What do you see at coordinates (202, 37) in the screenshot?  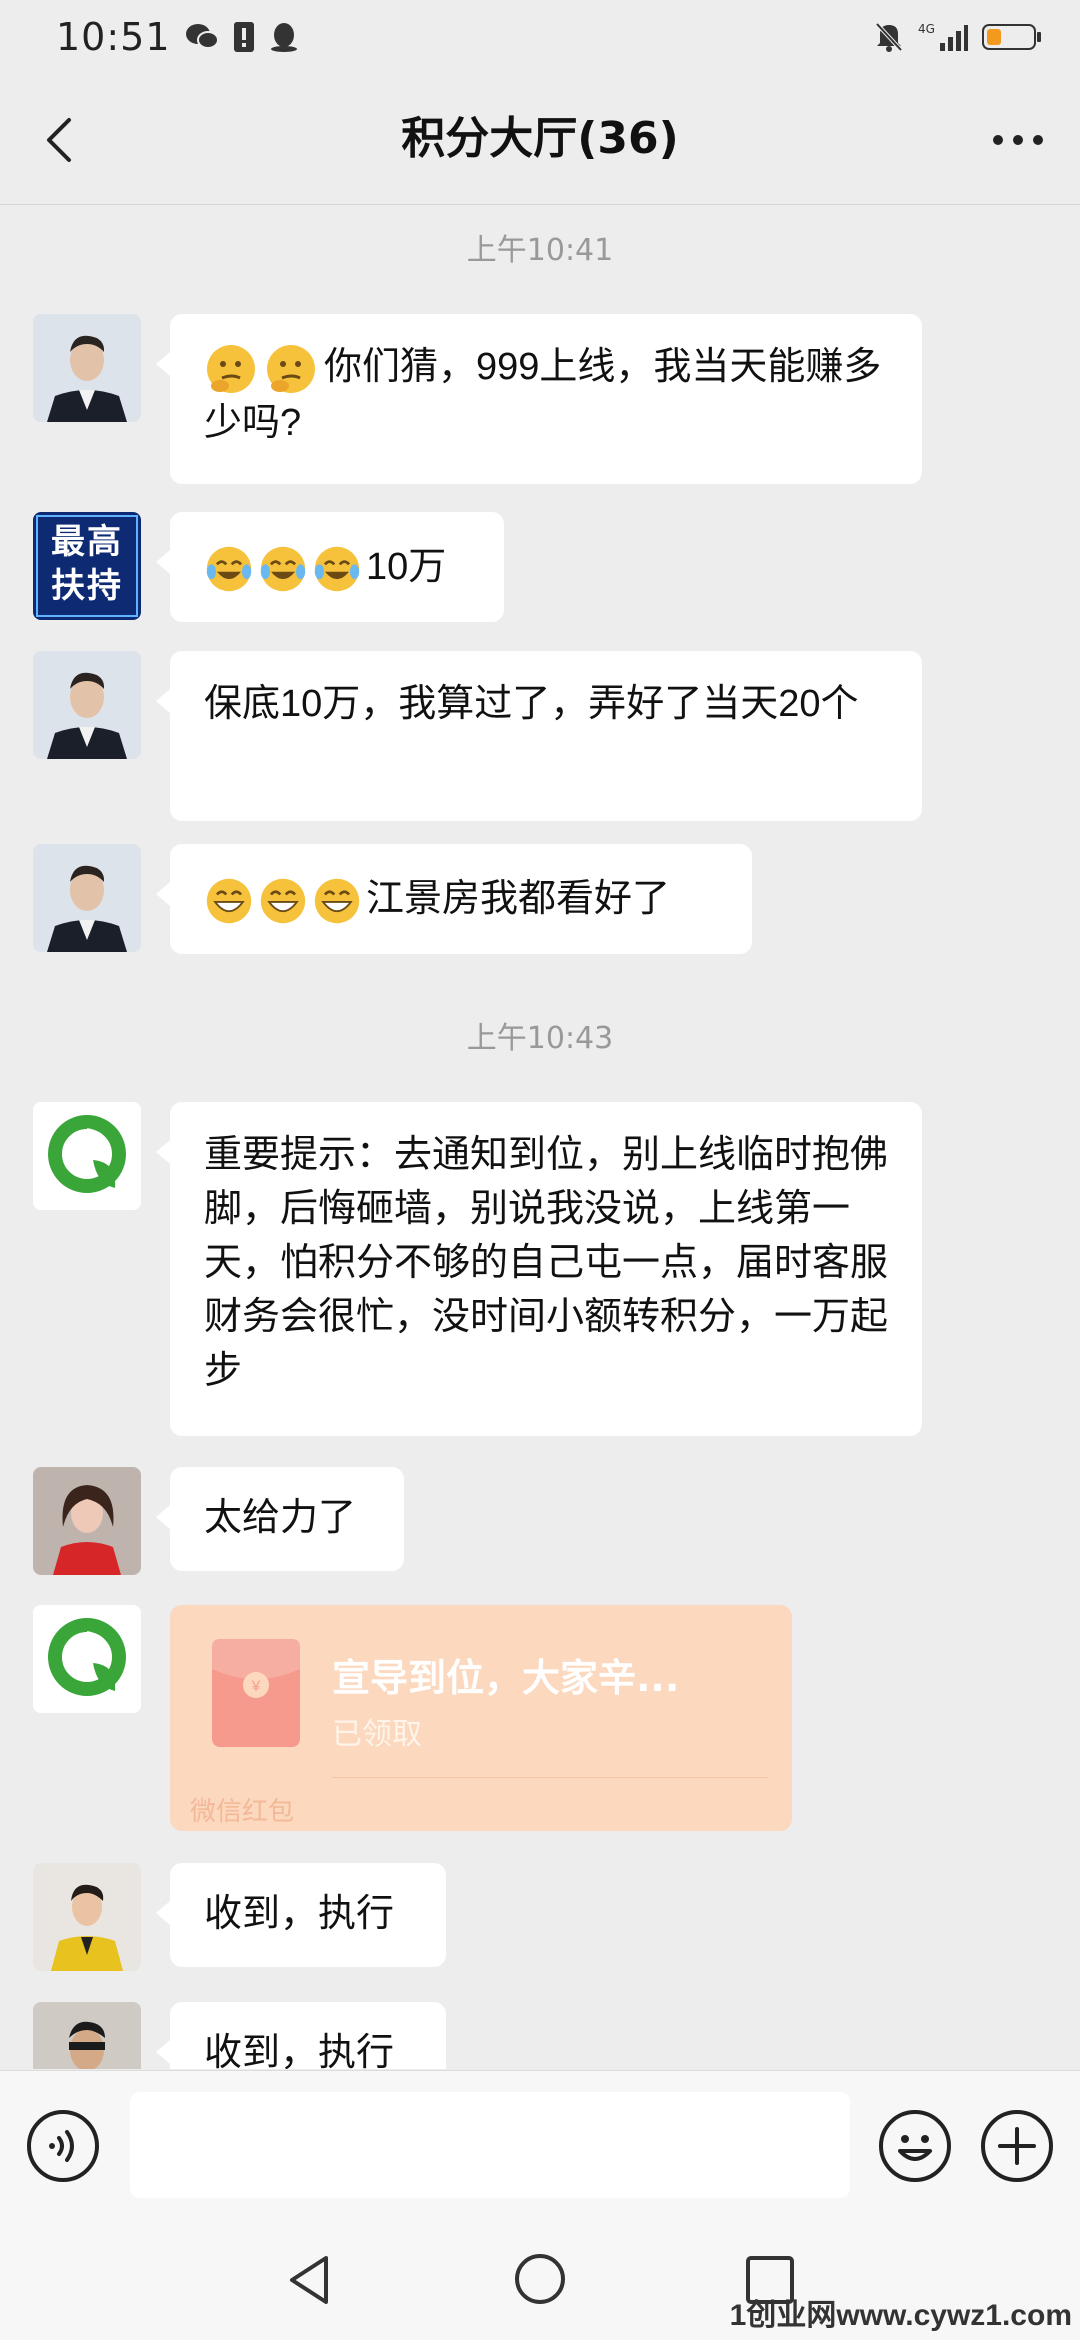 I see `wechat-icon` at bounding box center [202, 37].